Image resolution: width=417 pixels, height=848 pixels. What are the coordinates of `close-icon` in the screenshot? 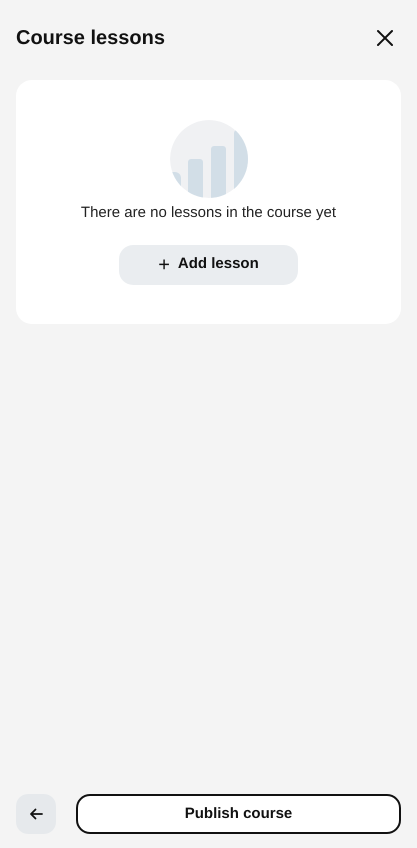 It's located at (385, 38).